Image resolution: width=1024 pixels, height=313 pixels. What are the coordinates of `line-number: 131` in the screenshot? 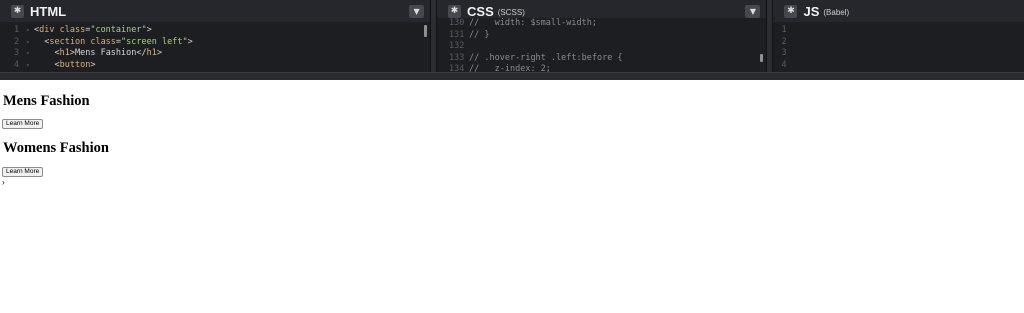 It's located at (457, 34).